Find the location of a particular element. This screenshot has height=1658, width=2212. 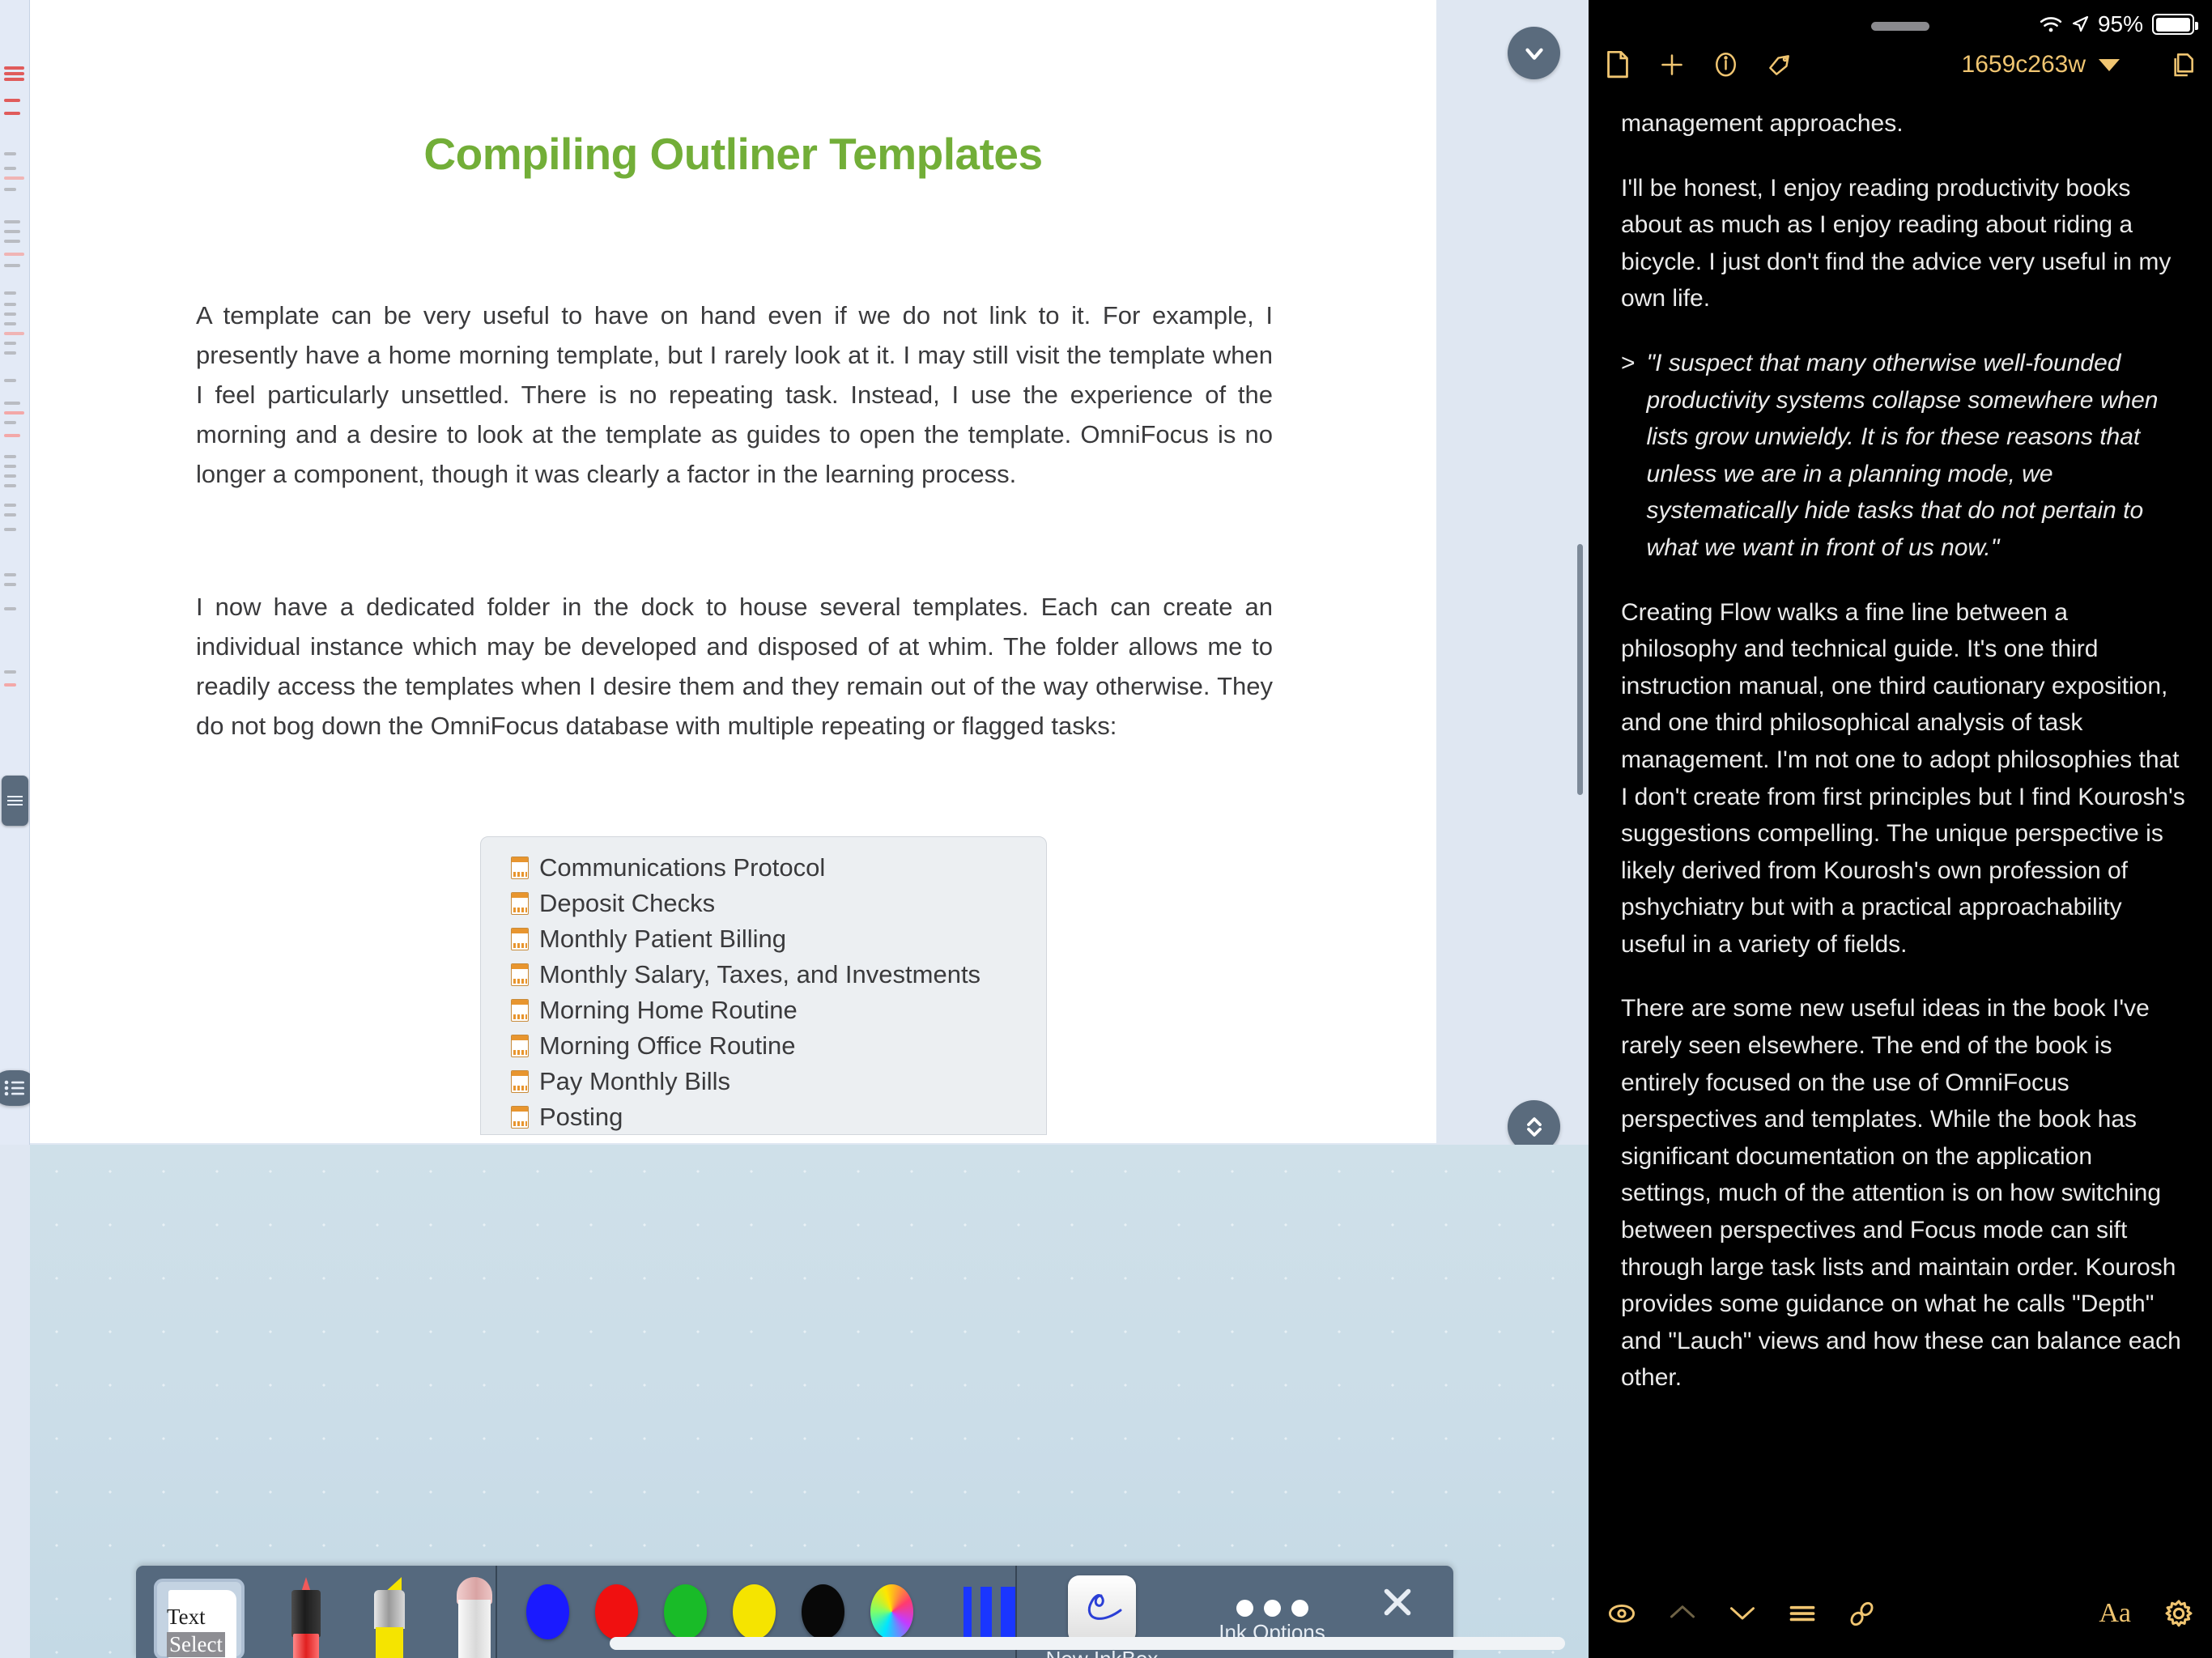

status-indicators: 95% is located at coordinates (2119, 24).